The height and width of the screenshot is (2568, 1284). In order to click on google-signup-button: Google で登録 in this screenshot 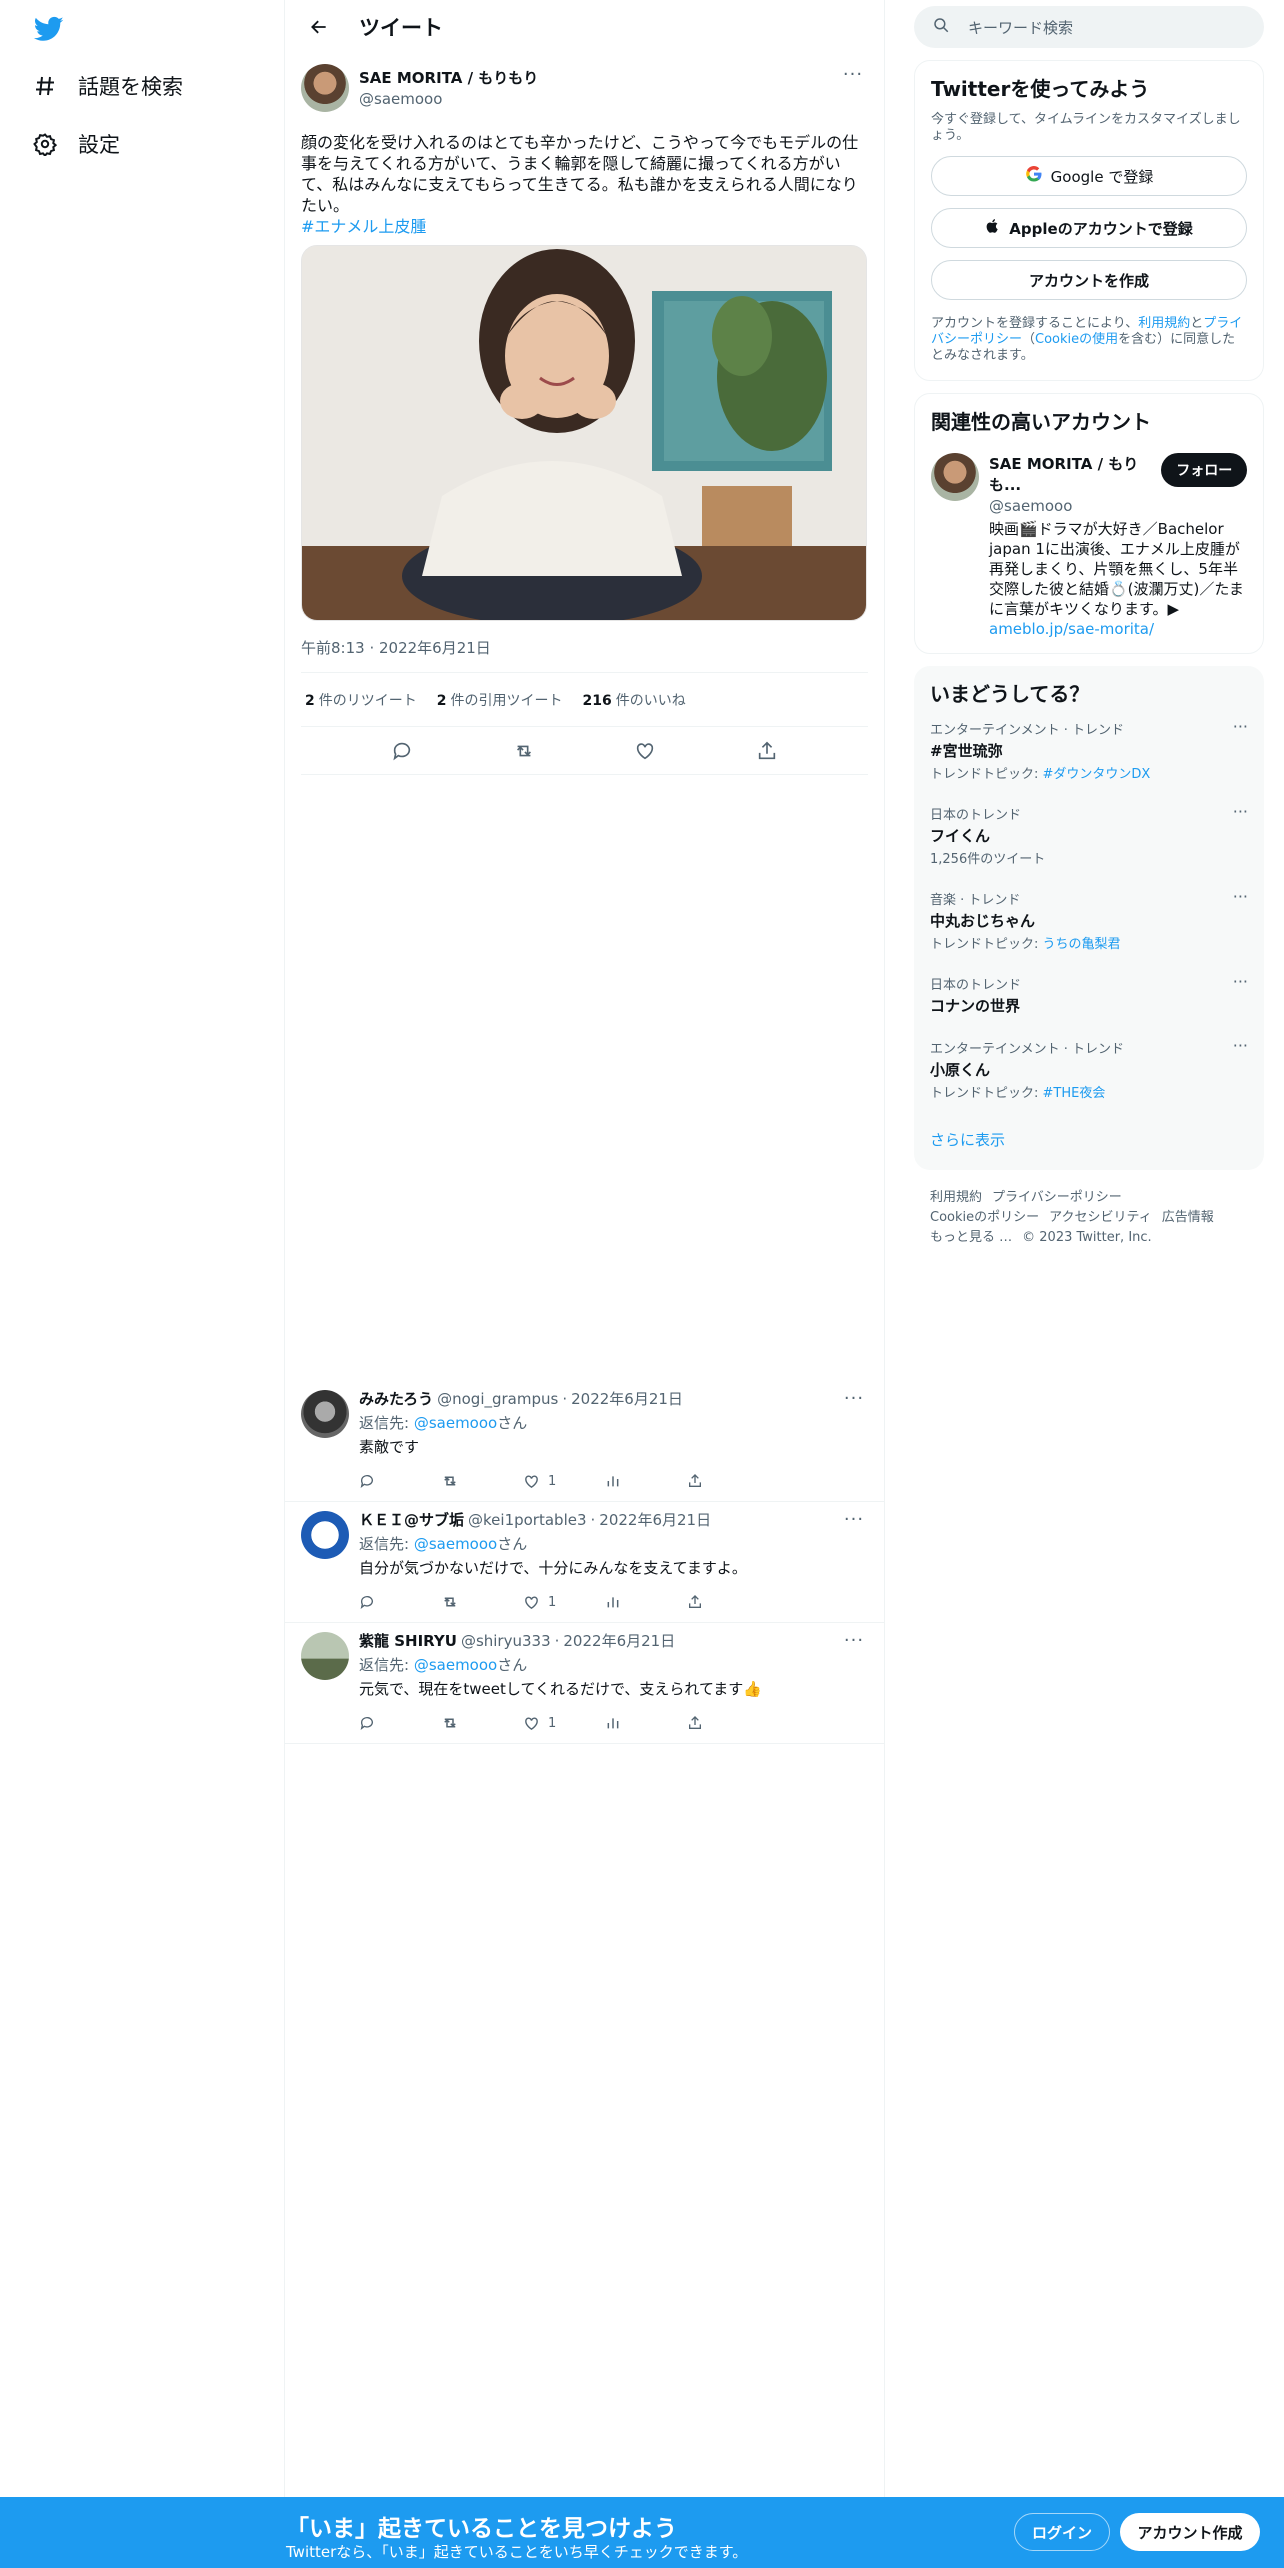, I will do `click(1089, 176)`.